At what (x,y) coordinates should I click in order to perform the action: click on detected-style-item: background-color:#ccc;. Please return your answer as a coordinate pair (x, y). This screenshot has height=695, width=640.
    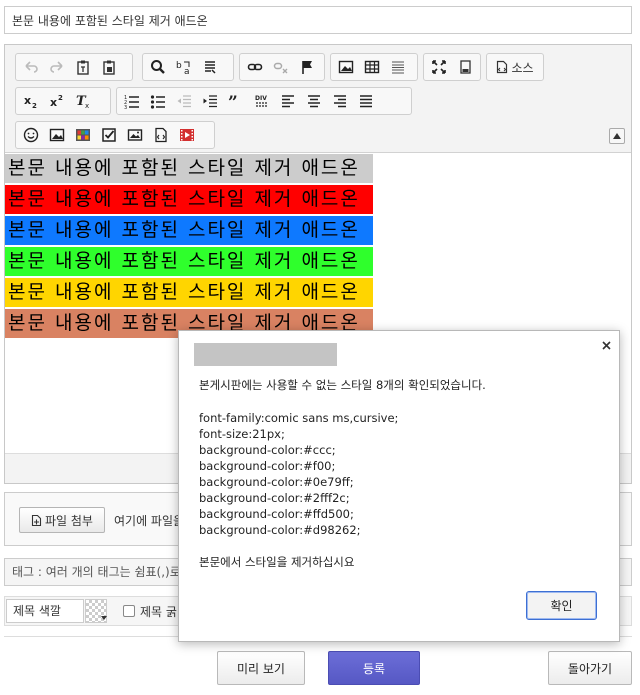
    Looking at the image, I should click on (267, 450).